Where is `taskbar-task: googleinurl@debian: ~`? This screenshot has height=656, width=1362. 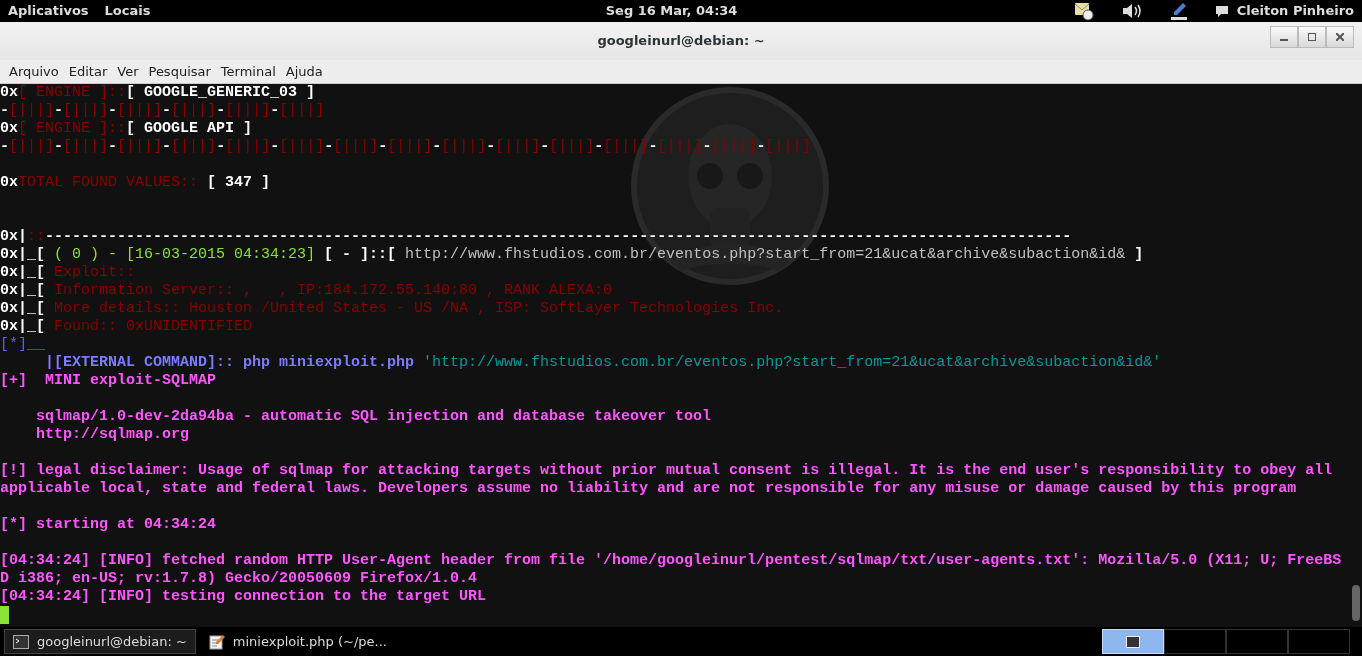 taskbar-task: googleinurl@debian: ~ is located at coordinates (100, 641).